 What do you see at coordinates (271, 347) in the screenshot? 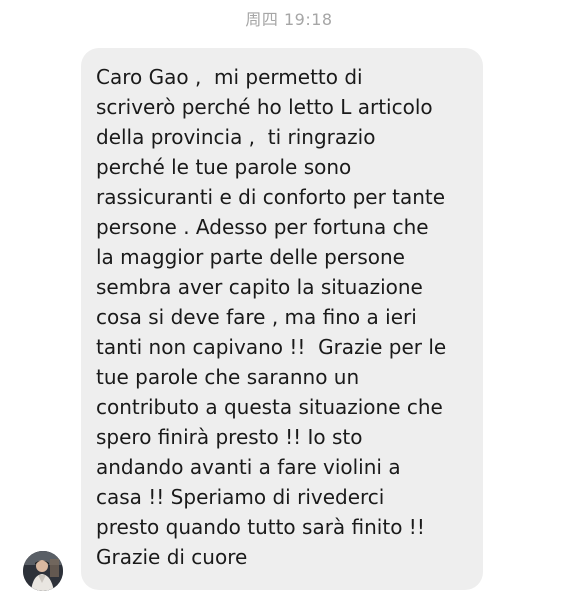
I see `message-line: tanti non capivano !! Grazie per le` at bounding box center [271, 347].